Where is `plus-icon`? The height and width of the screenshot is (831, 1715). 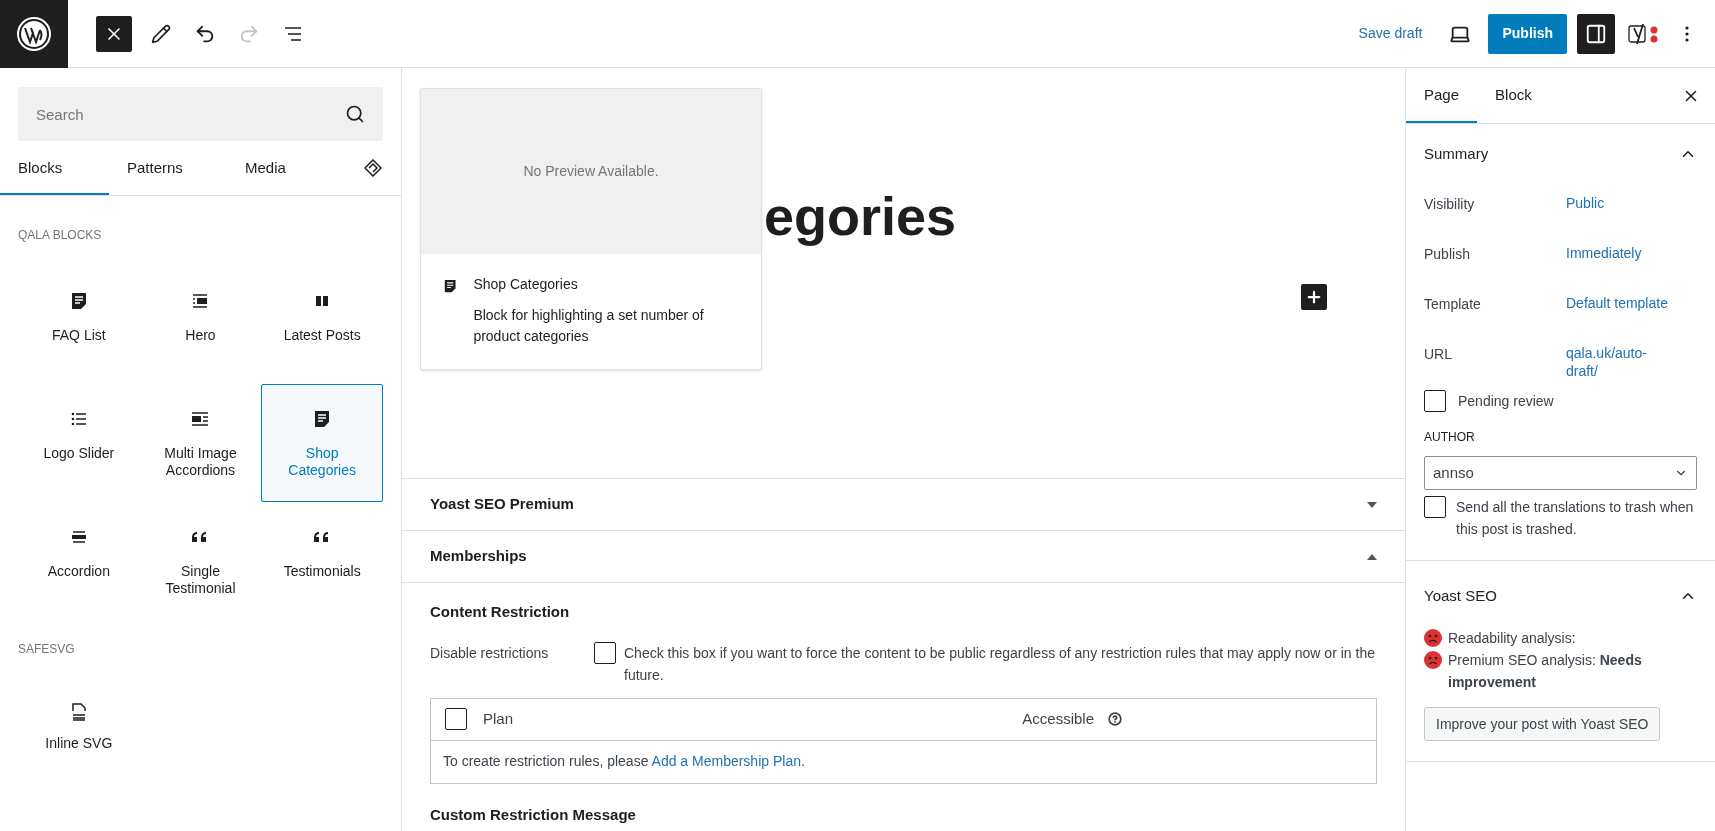
plus-icon is located at coordinates (1314, 297).